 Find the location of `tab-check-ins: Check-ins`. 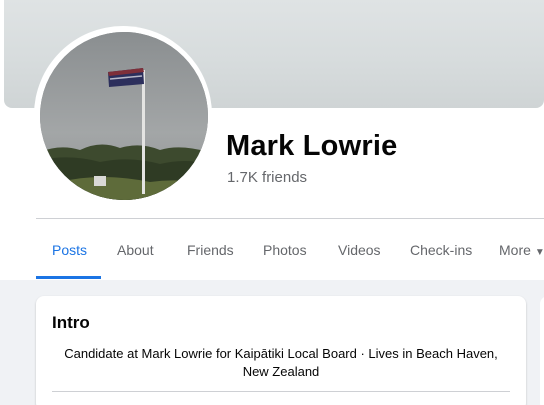

tab-check-ins: Check-ins is located at coordinates (441, 249).